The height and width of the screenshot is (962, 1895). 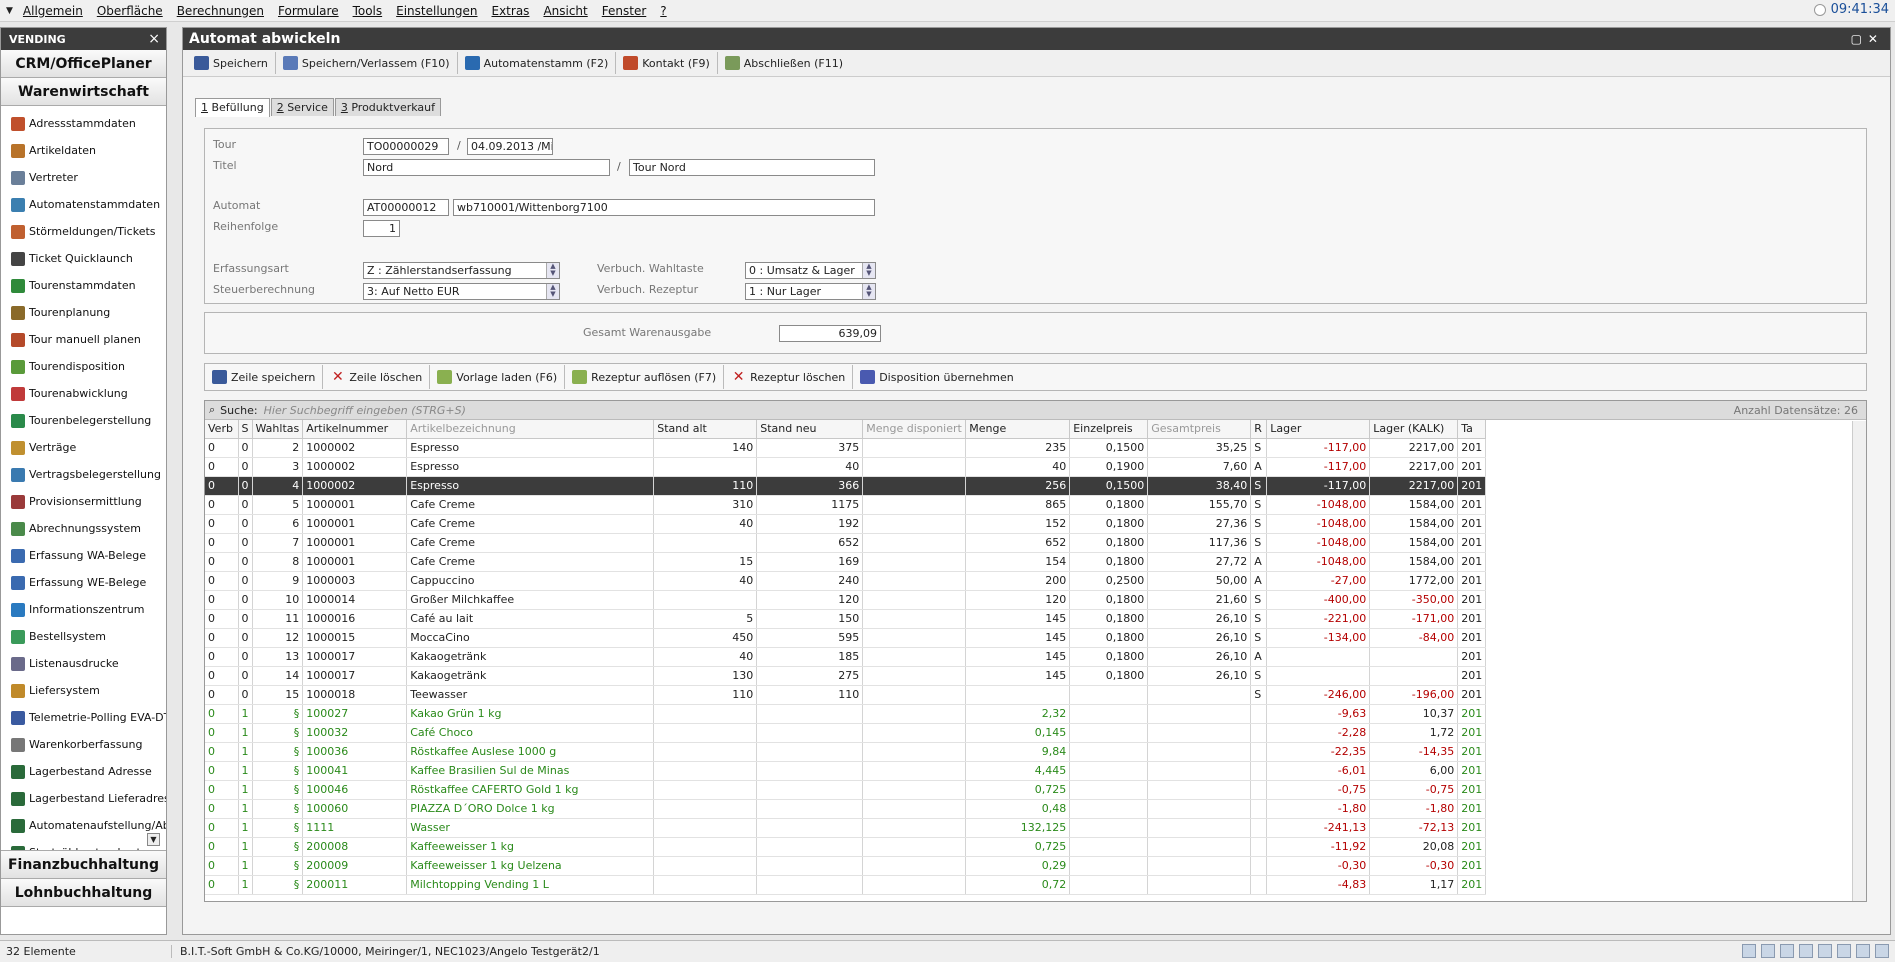 I want to click on menu-item-2: Berechnungen, so click(x=220, y=11).